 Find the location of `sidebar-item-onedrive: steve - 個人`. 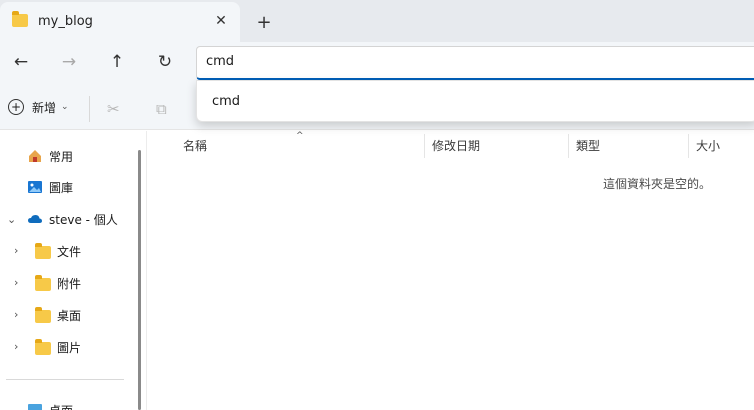

sidebar-item-onedrive: steve - 個人 is located at coordinates (72, 219).